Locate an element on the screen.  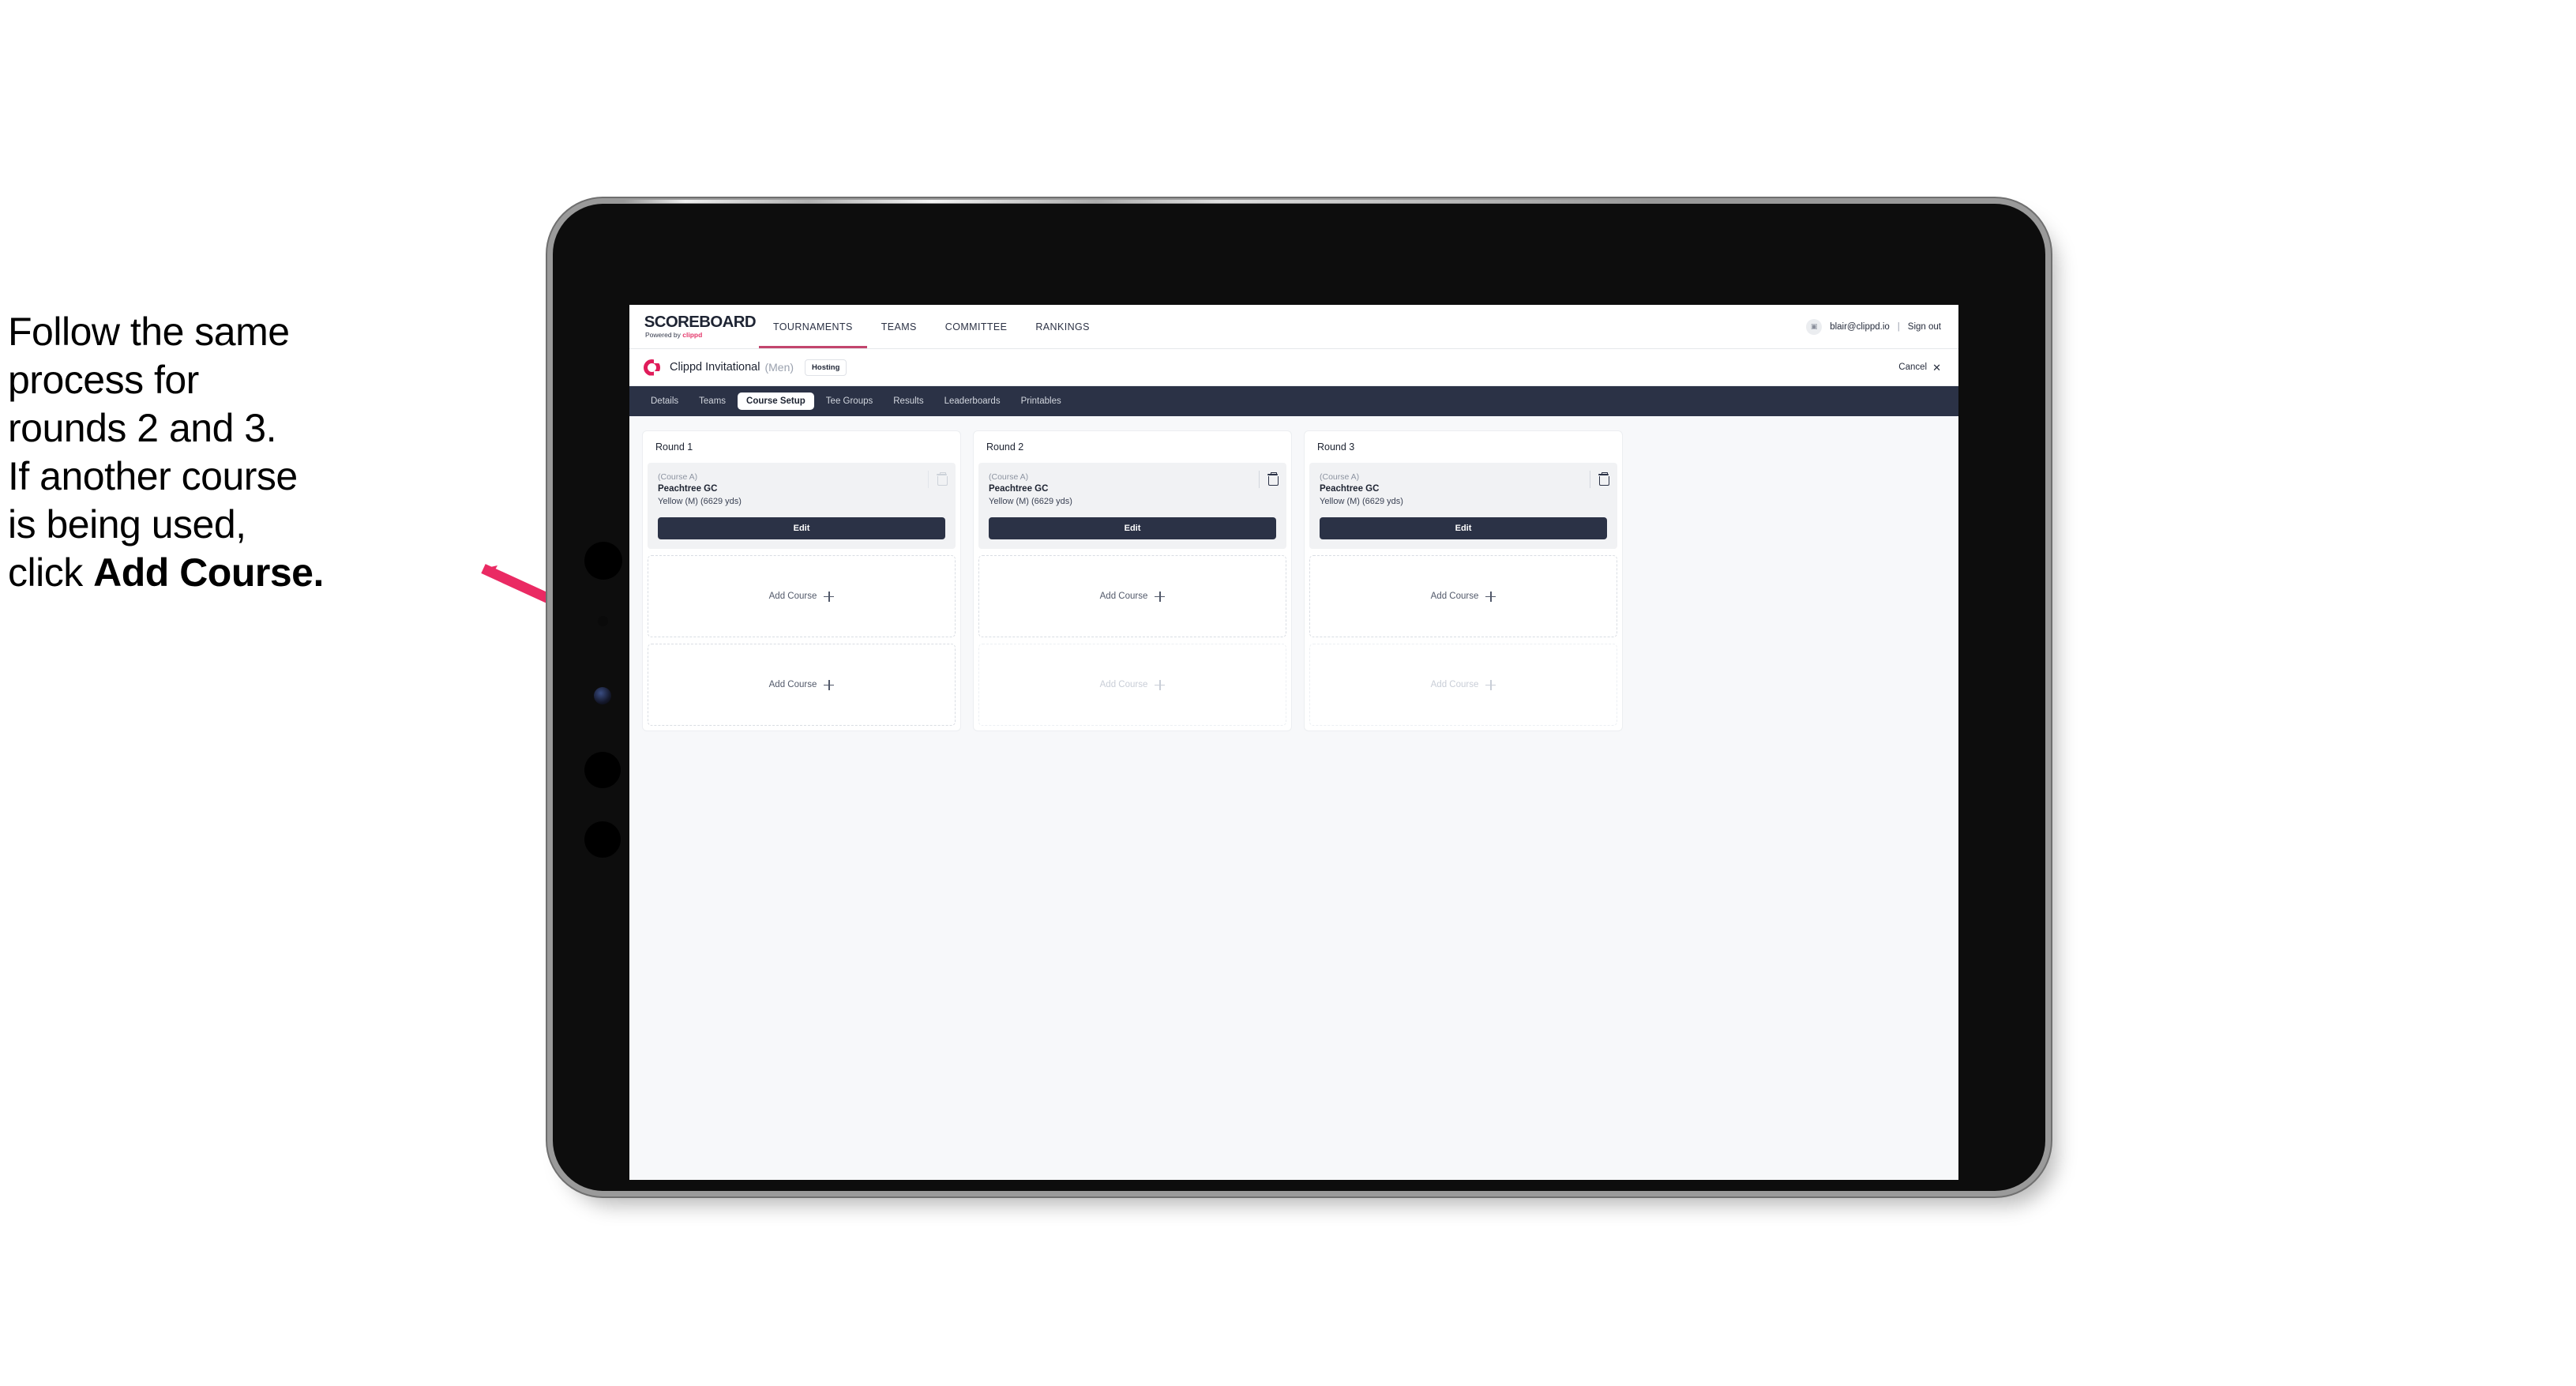
tab-course-setup-label: Course Setup is located at coordinates (775, 401).